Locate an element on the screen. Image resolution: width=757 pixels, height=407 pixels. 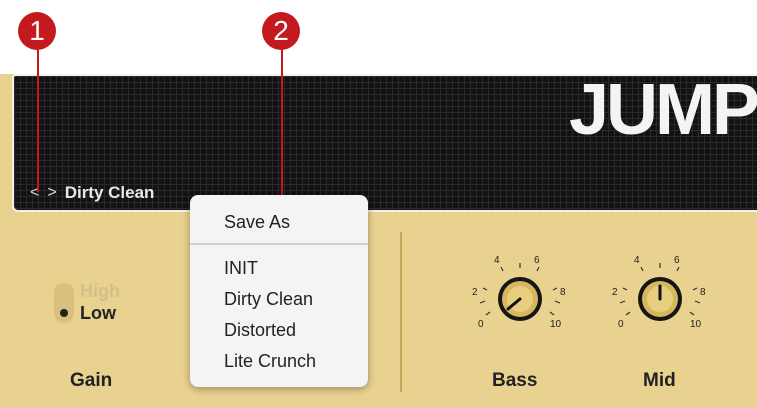
switch-high-label: High is located at coordinates (100, 291).